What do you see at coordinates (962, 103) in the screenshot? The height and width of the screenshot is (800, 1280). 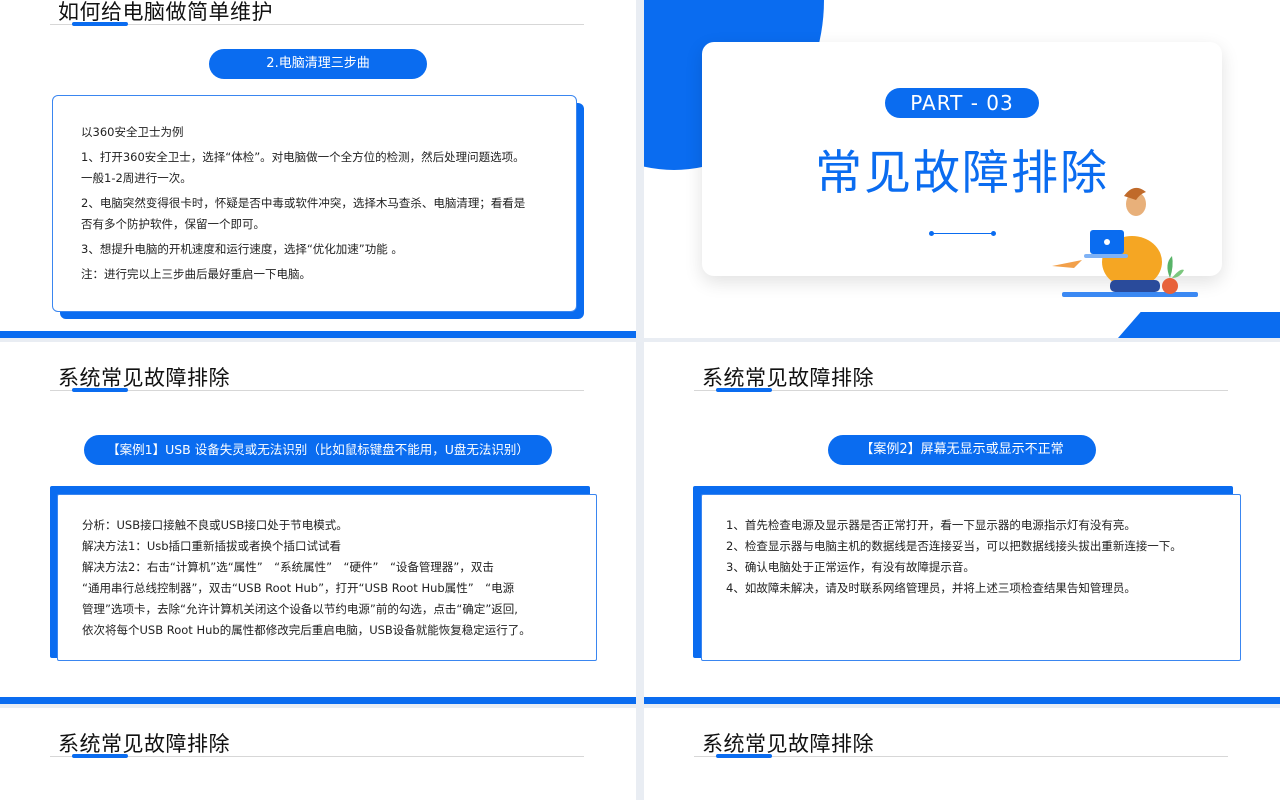 I see `part-pill: PART - 03` at bounding box center [962, 103].